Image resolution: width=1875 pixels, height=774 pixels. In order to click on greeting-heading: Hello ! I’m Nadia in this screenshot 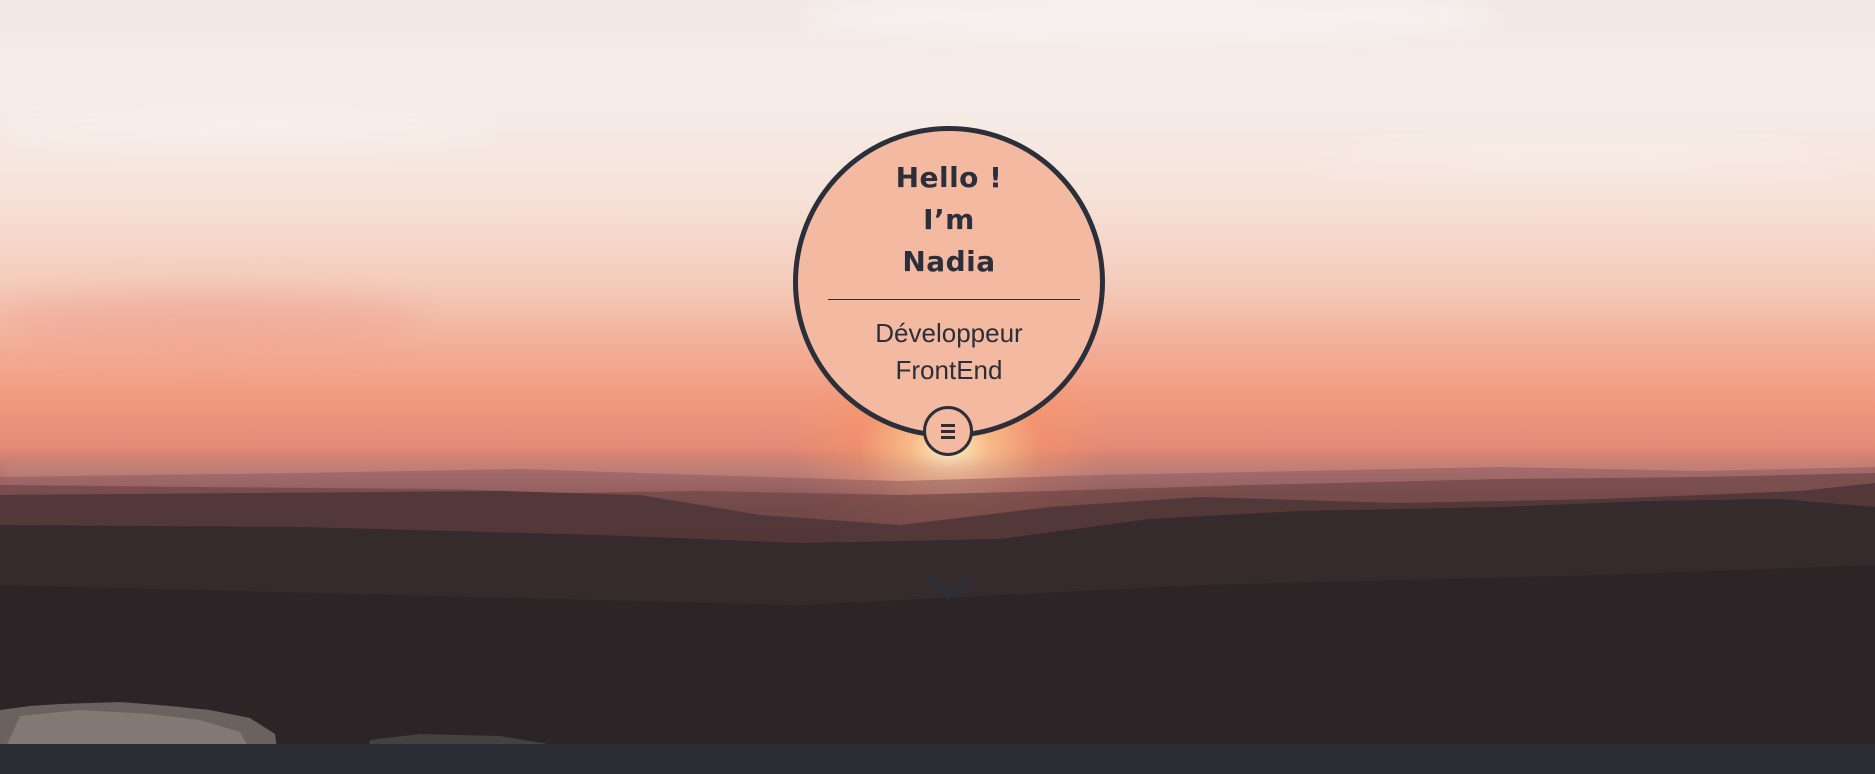, I will do `click(949, 220)`.